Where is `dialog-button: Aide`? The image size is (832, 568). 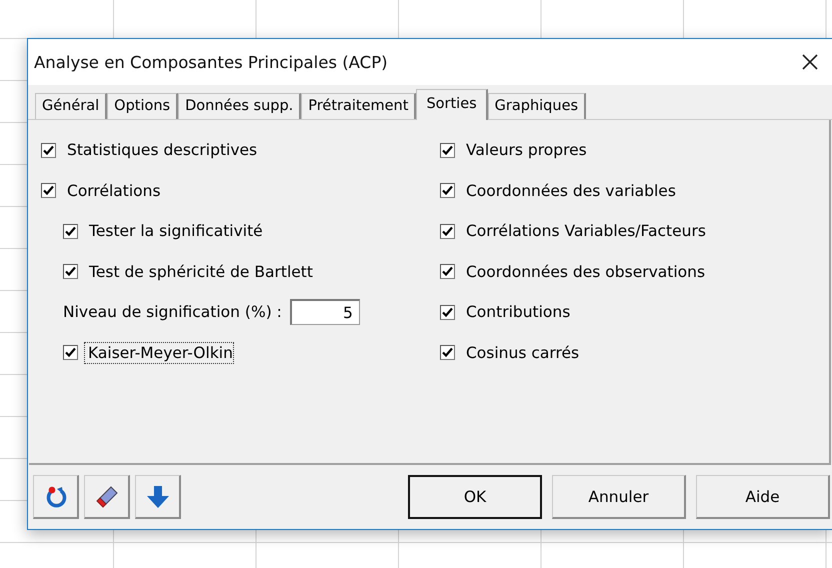 dialog-button: Aide is located at coordinates (763, 497).